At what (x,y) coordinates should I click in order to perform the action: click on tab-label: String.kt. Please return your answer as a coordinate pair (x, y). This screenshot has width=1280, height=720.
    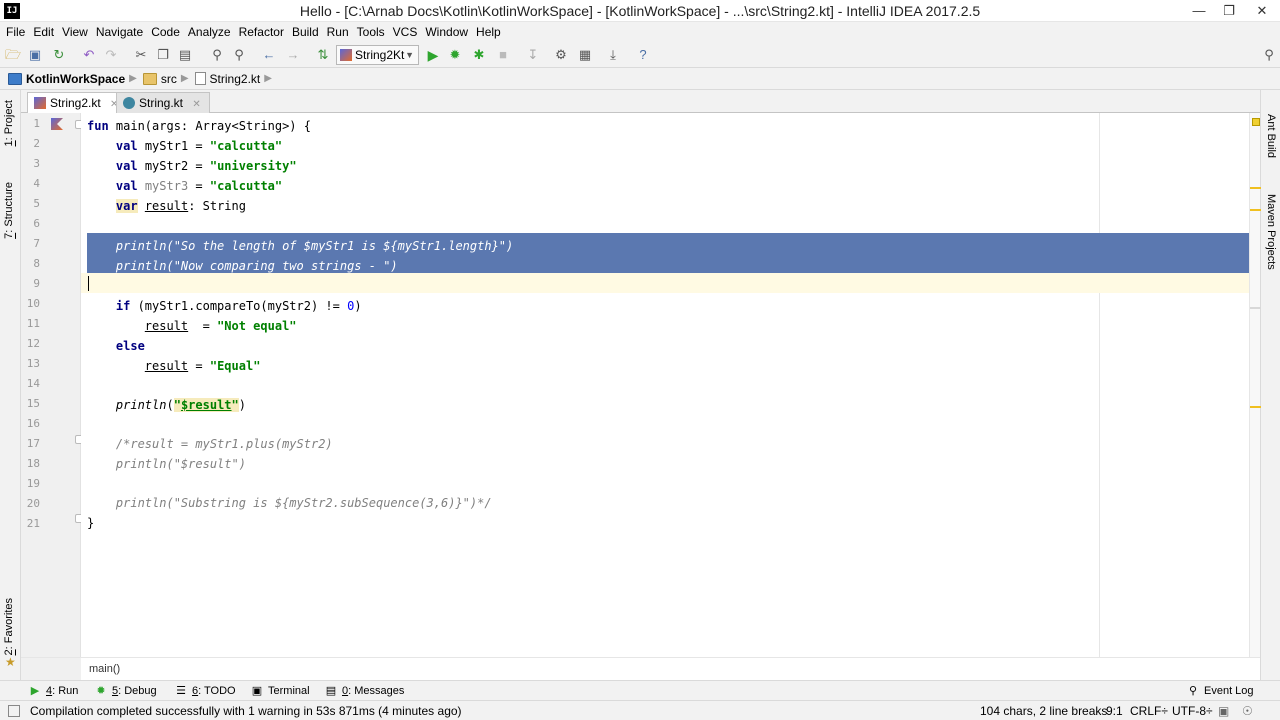
    Looking at the image, I should click on (161, 103).